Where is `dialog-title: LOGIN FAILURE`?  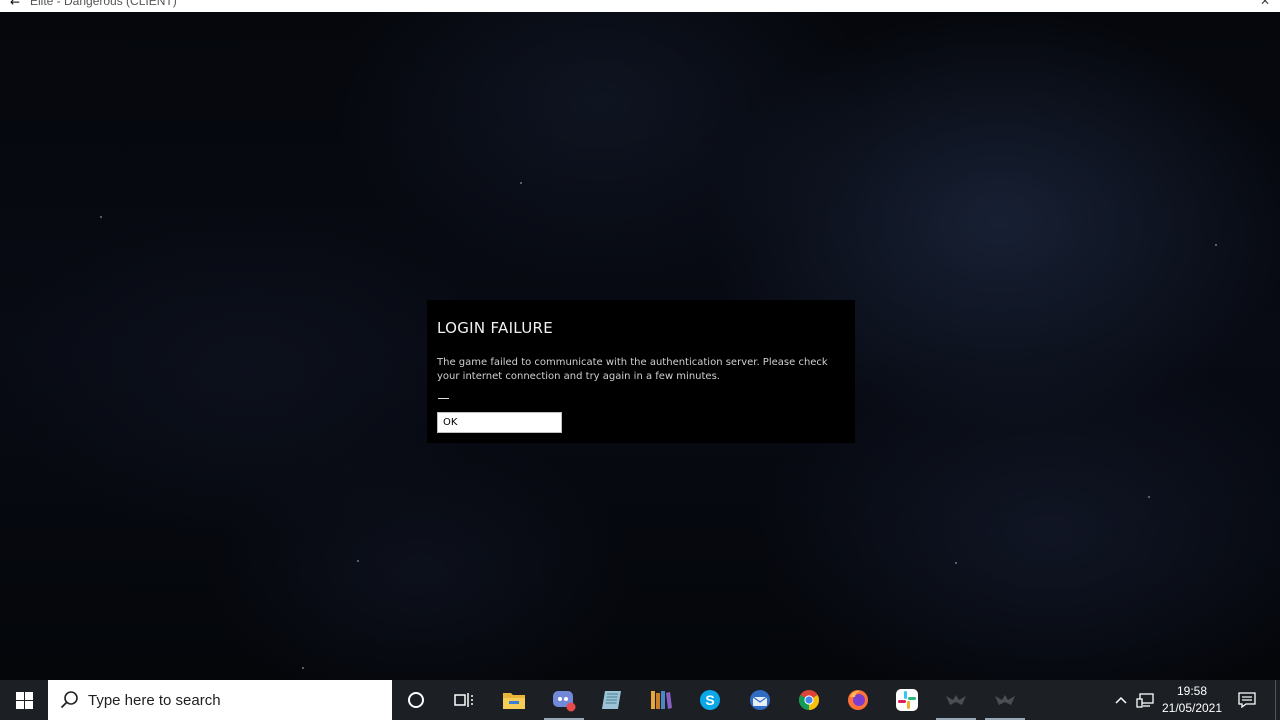 dialog-title: LOGIN FAILURE is located at coordinates (495, 328).